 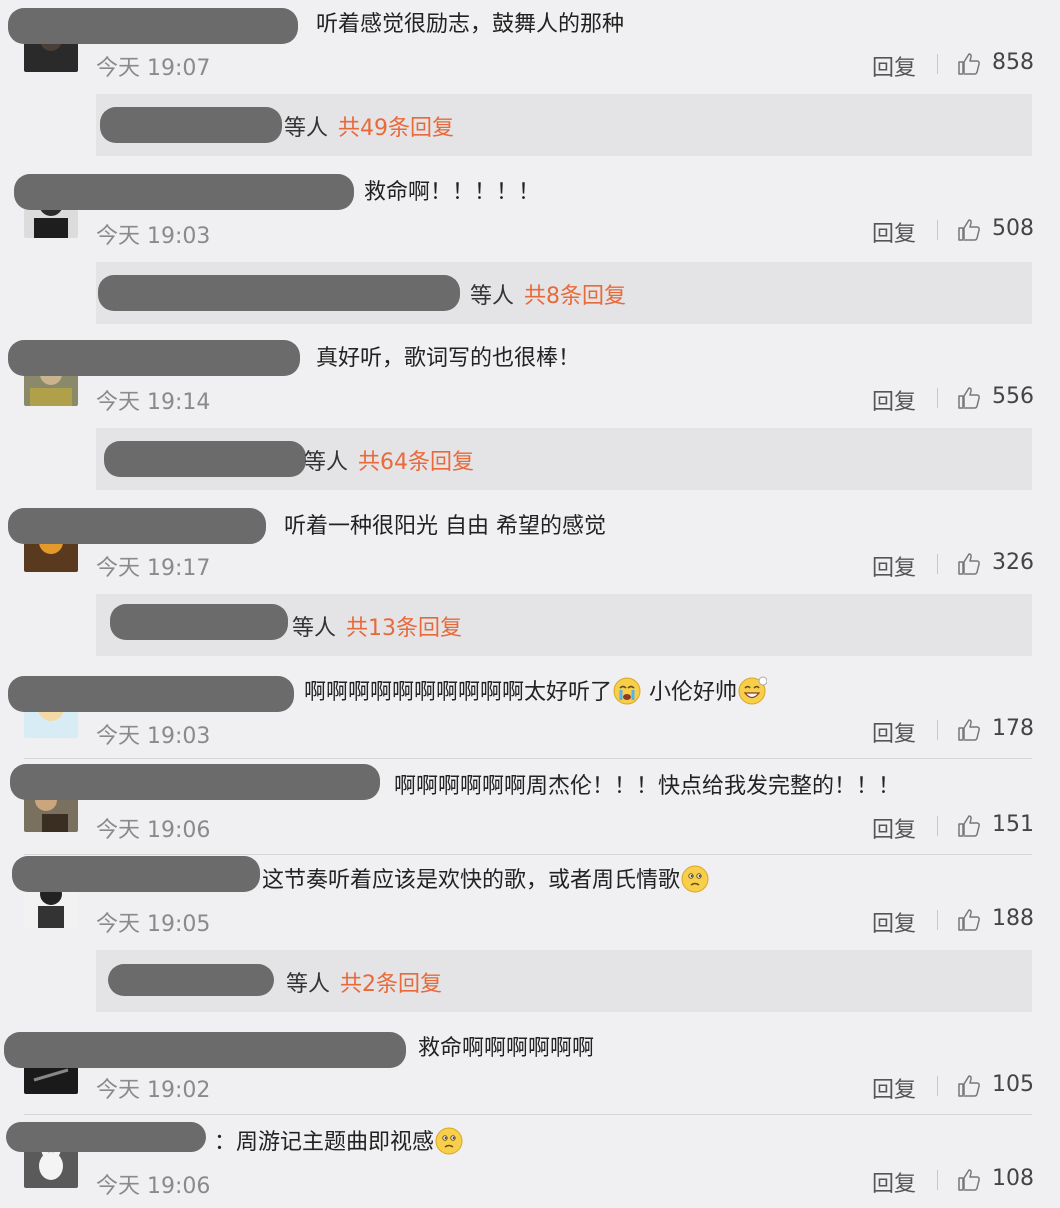 What do you see at coordinates (458, 692) in the screenshot?
I see `comment-text-main: 啊啊啊啊啊啊啊啊啊啊太好听了` at bounding box center [458, 692].